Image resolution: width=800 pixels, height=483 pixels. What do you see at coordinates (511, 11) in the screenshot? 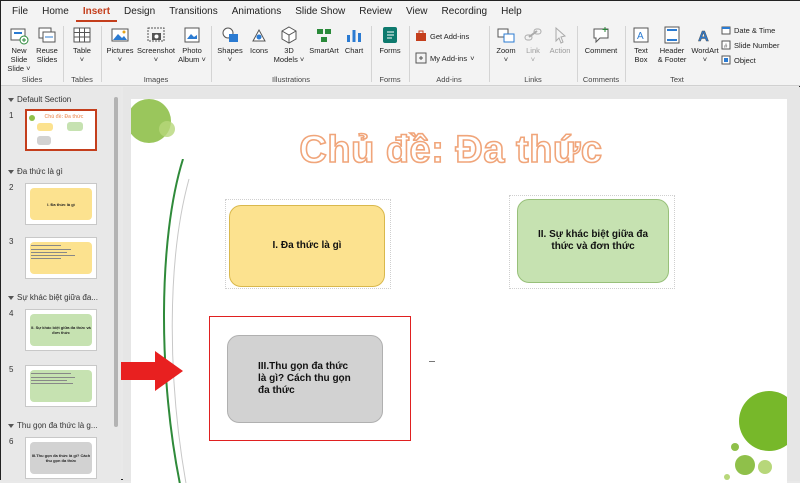
I see `tab-help: Help` at bounding box center [511, 11].